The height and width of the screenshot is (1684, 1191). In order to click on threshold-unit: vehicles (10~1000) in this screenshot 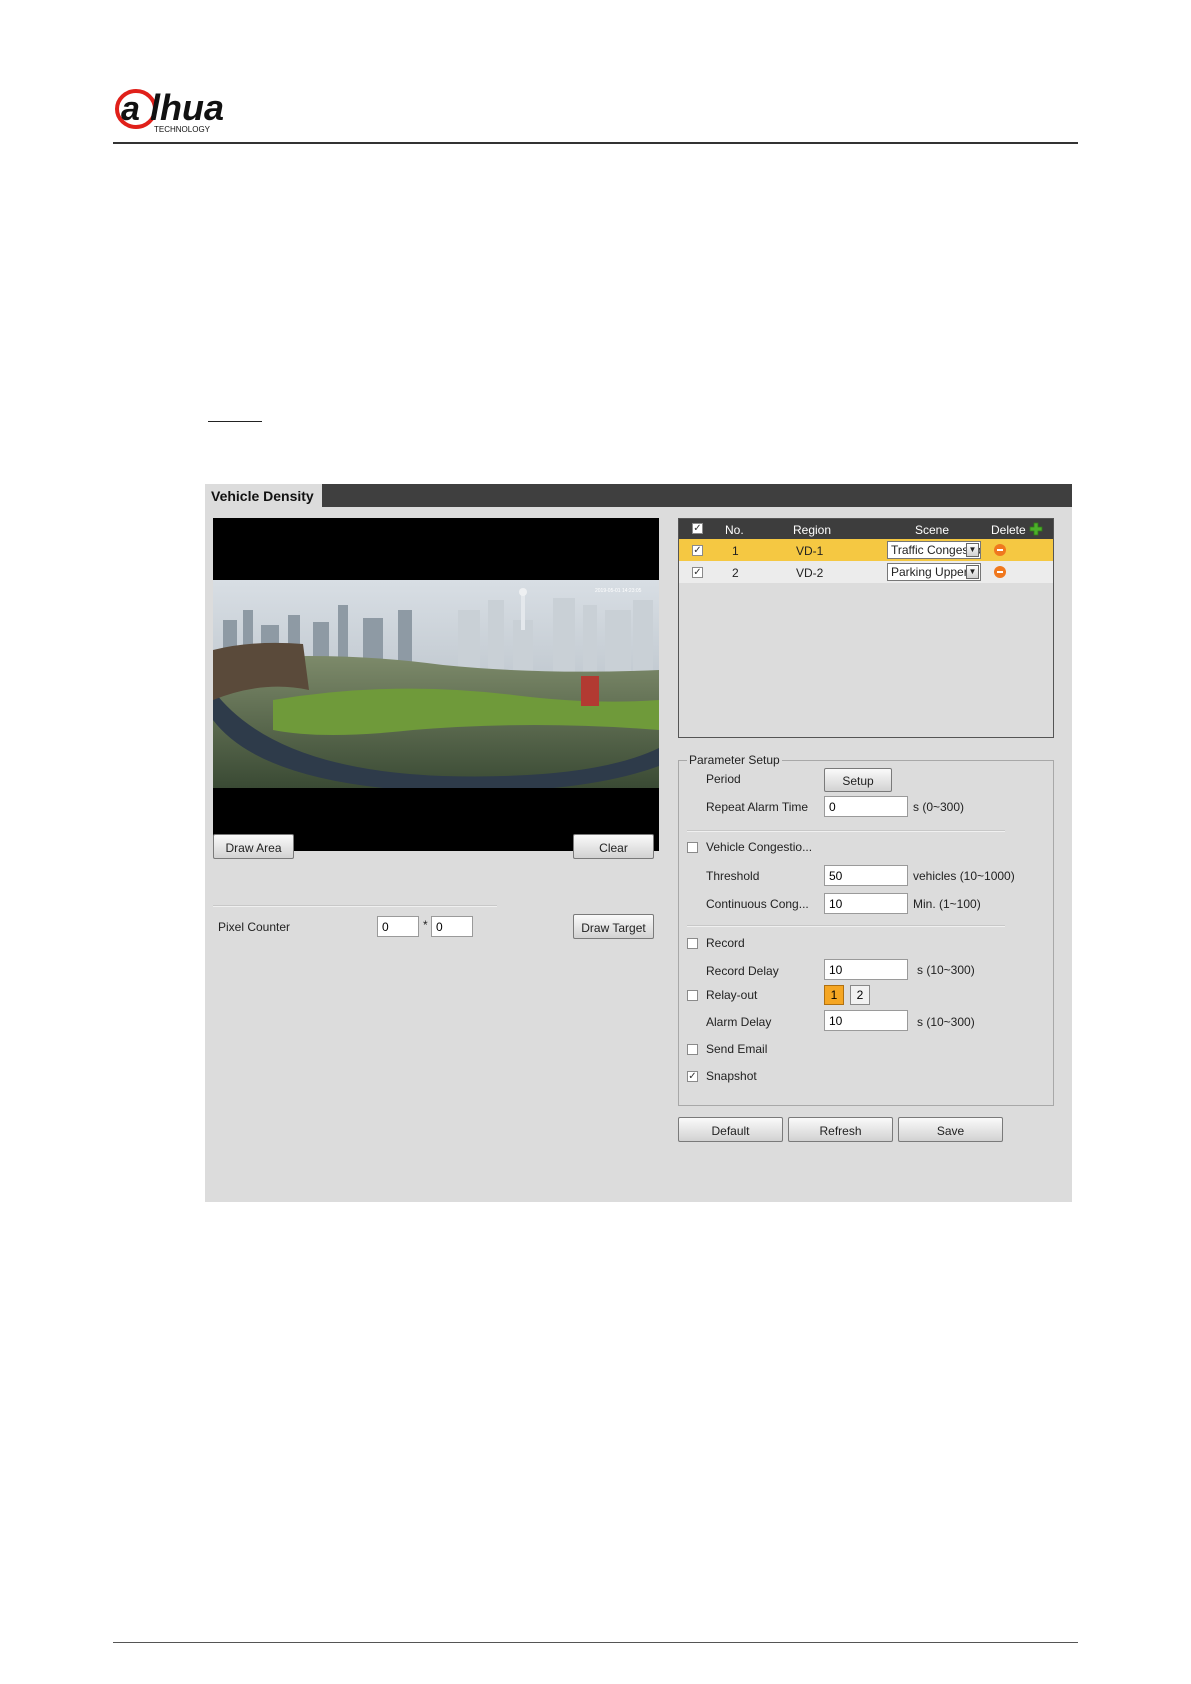, I will do `click(964, 876)`.